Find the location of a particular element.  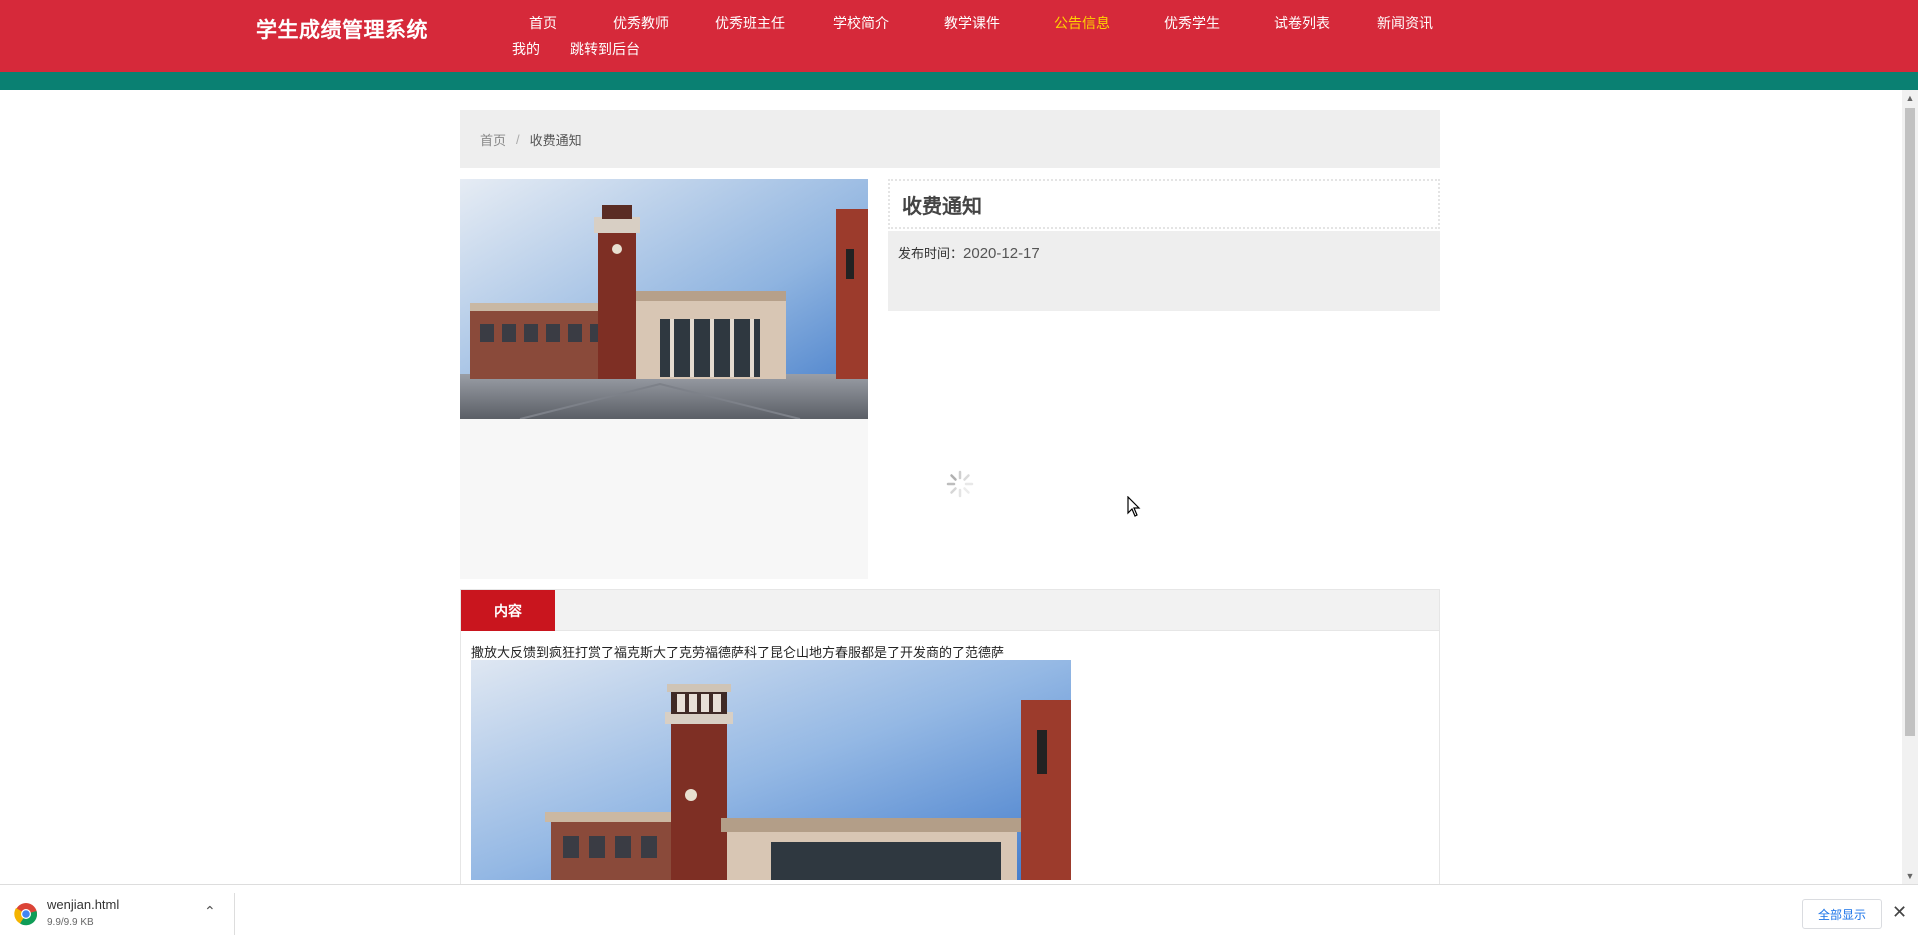

nav-news: 新闻资讯 is located at coordinates (1405, 23).